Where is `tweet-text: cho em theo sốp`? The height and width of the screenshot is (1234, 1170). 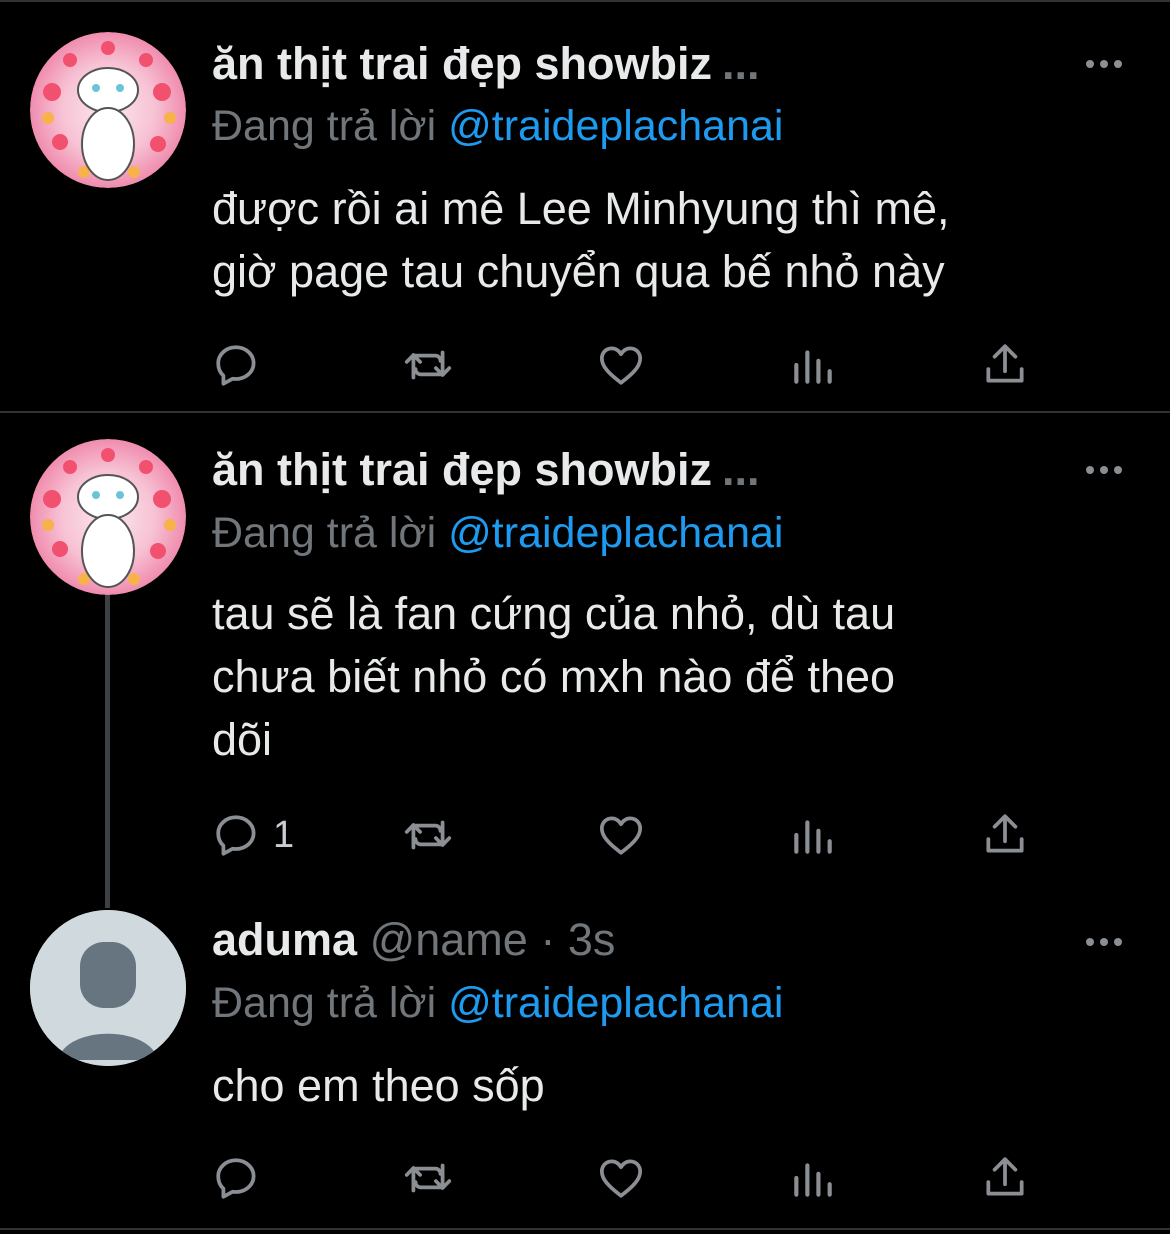
tweet-text: cho em theo sốp is located at coordinates (672, 1085).